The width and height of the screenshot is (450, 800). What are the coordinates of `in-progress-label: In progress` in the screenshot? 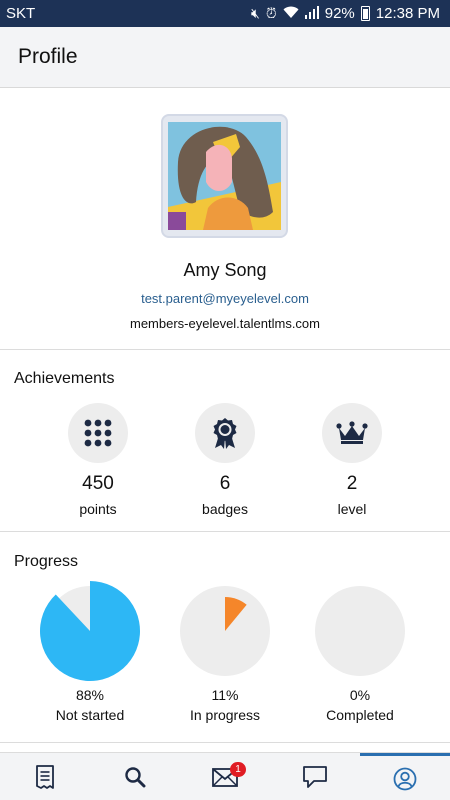 It's located at (225, 715).